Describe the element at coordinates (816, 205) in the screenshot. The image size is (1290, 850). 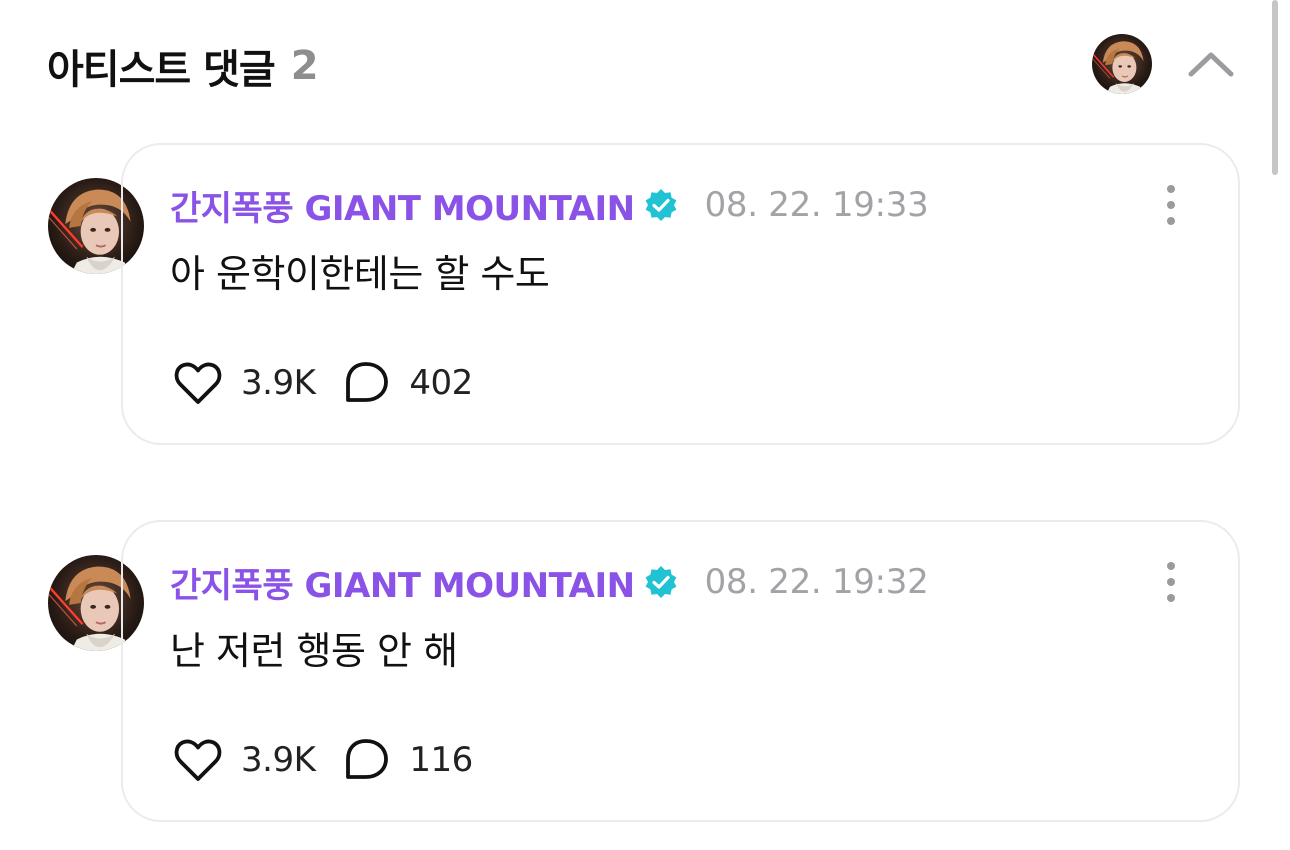
I see `comment-timestamp: 08. 22. 19:33` at that location.